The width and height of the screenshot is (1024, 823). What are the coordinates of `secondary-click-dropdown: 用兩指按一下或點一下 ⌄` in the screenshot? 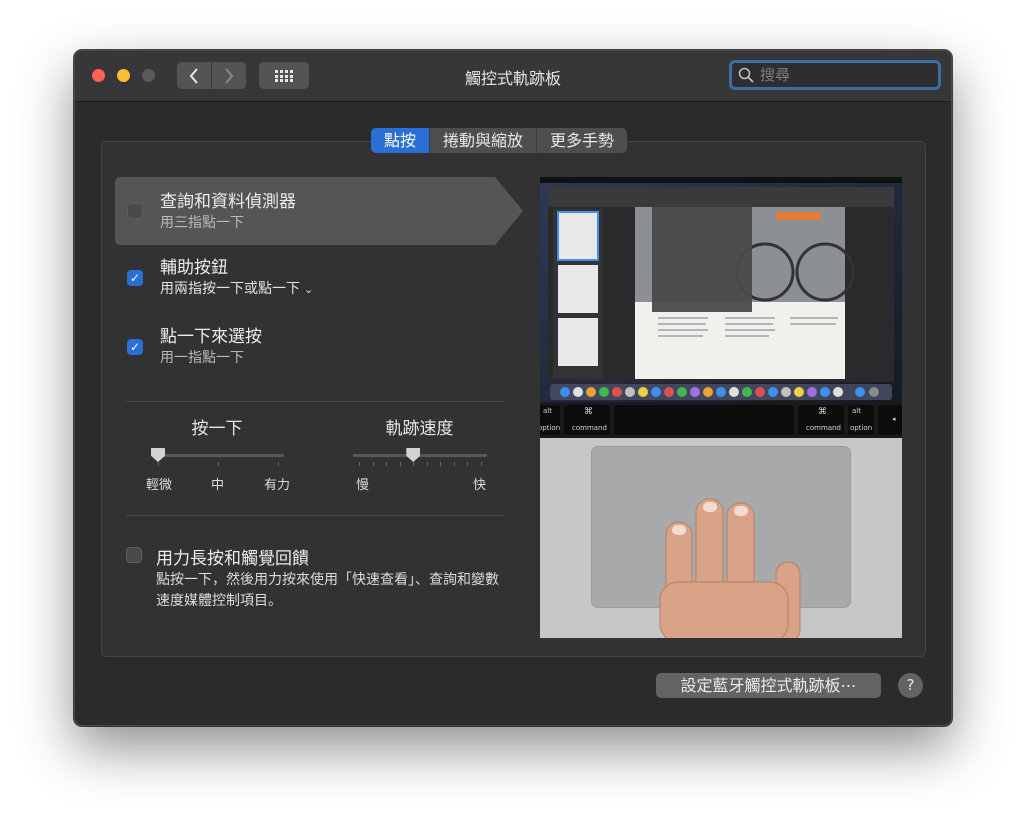 It's located at (236, 288).